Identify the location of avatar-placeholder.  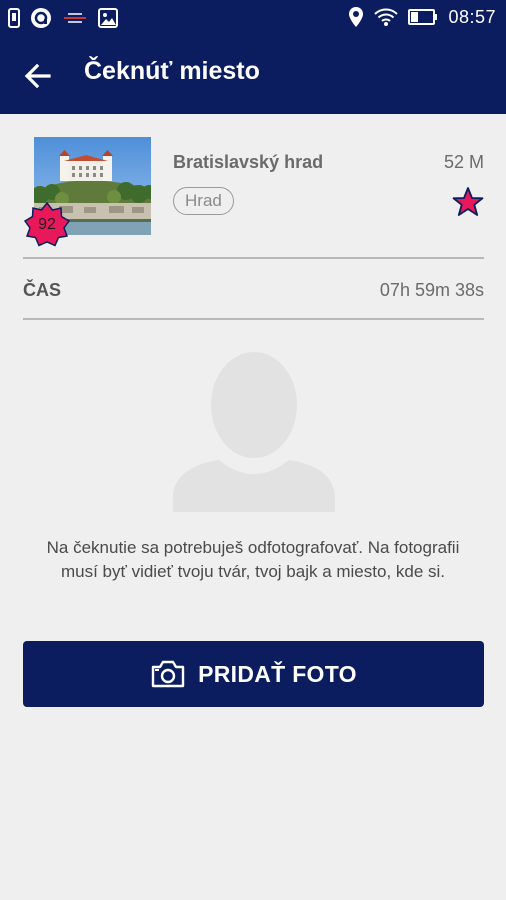
(254, 431).